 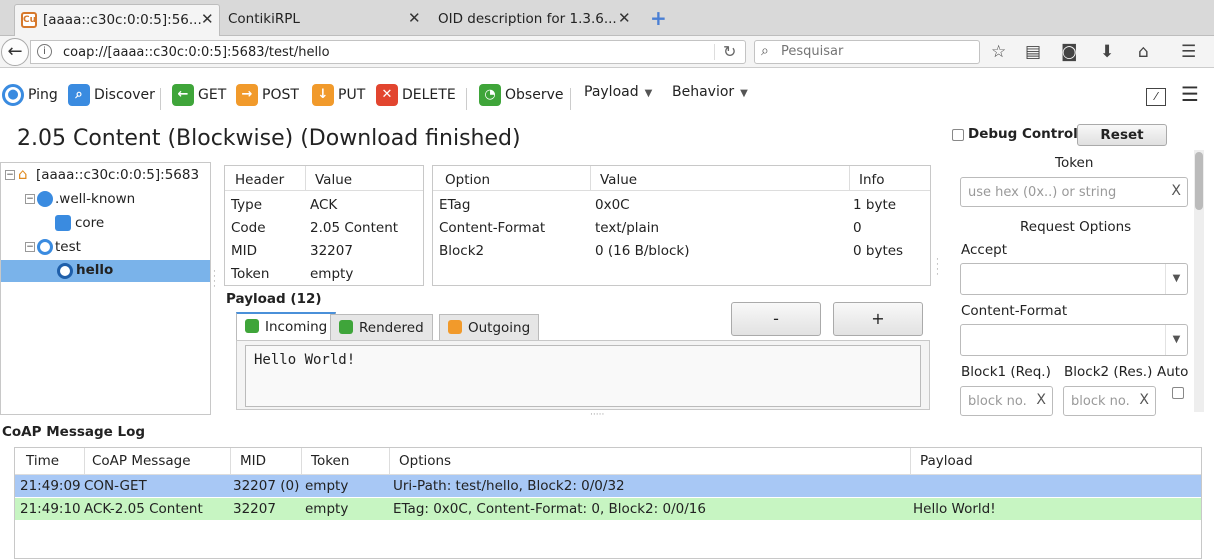 I want to click on log-cell-time: 21:49:10, so click(x=50, y=509).